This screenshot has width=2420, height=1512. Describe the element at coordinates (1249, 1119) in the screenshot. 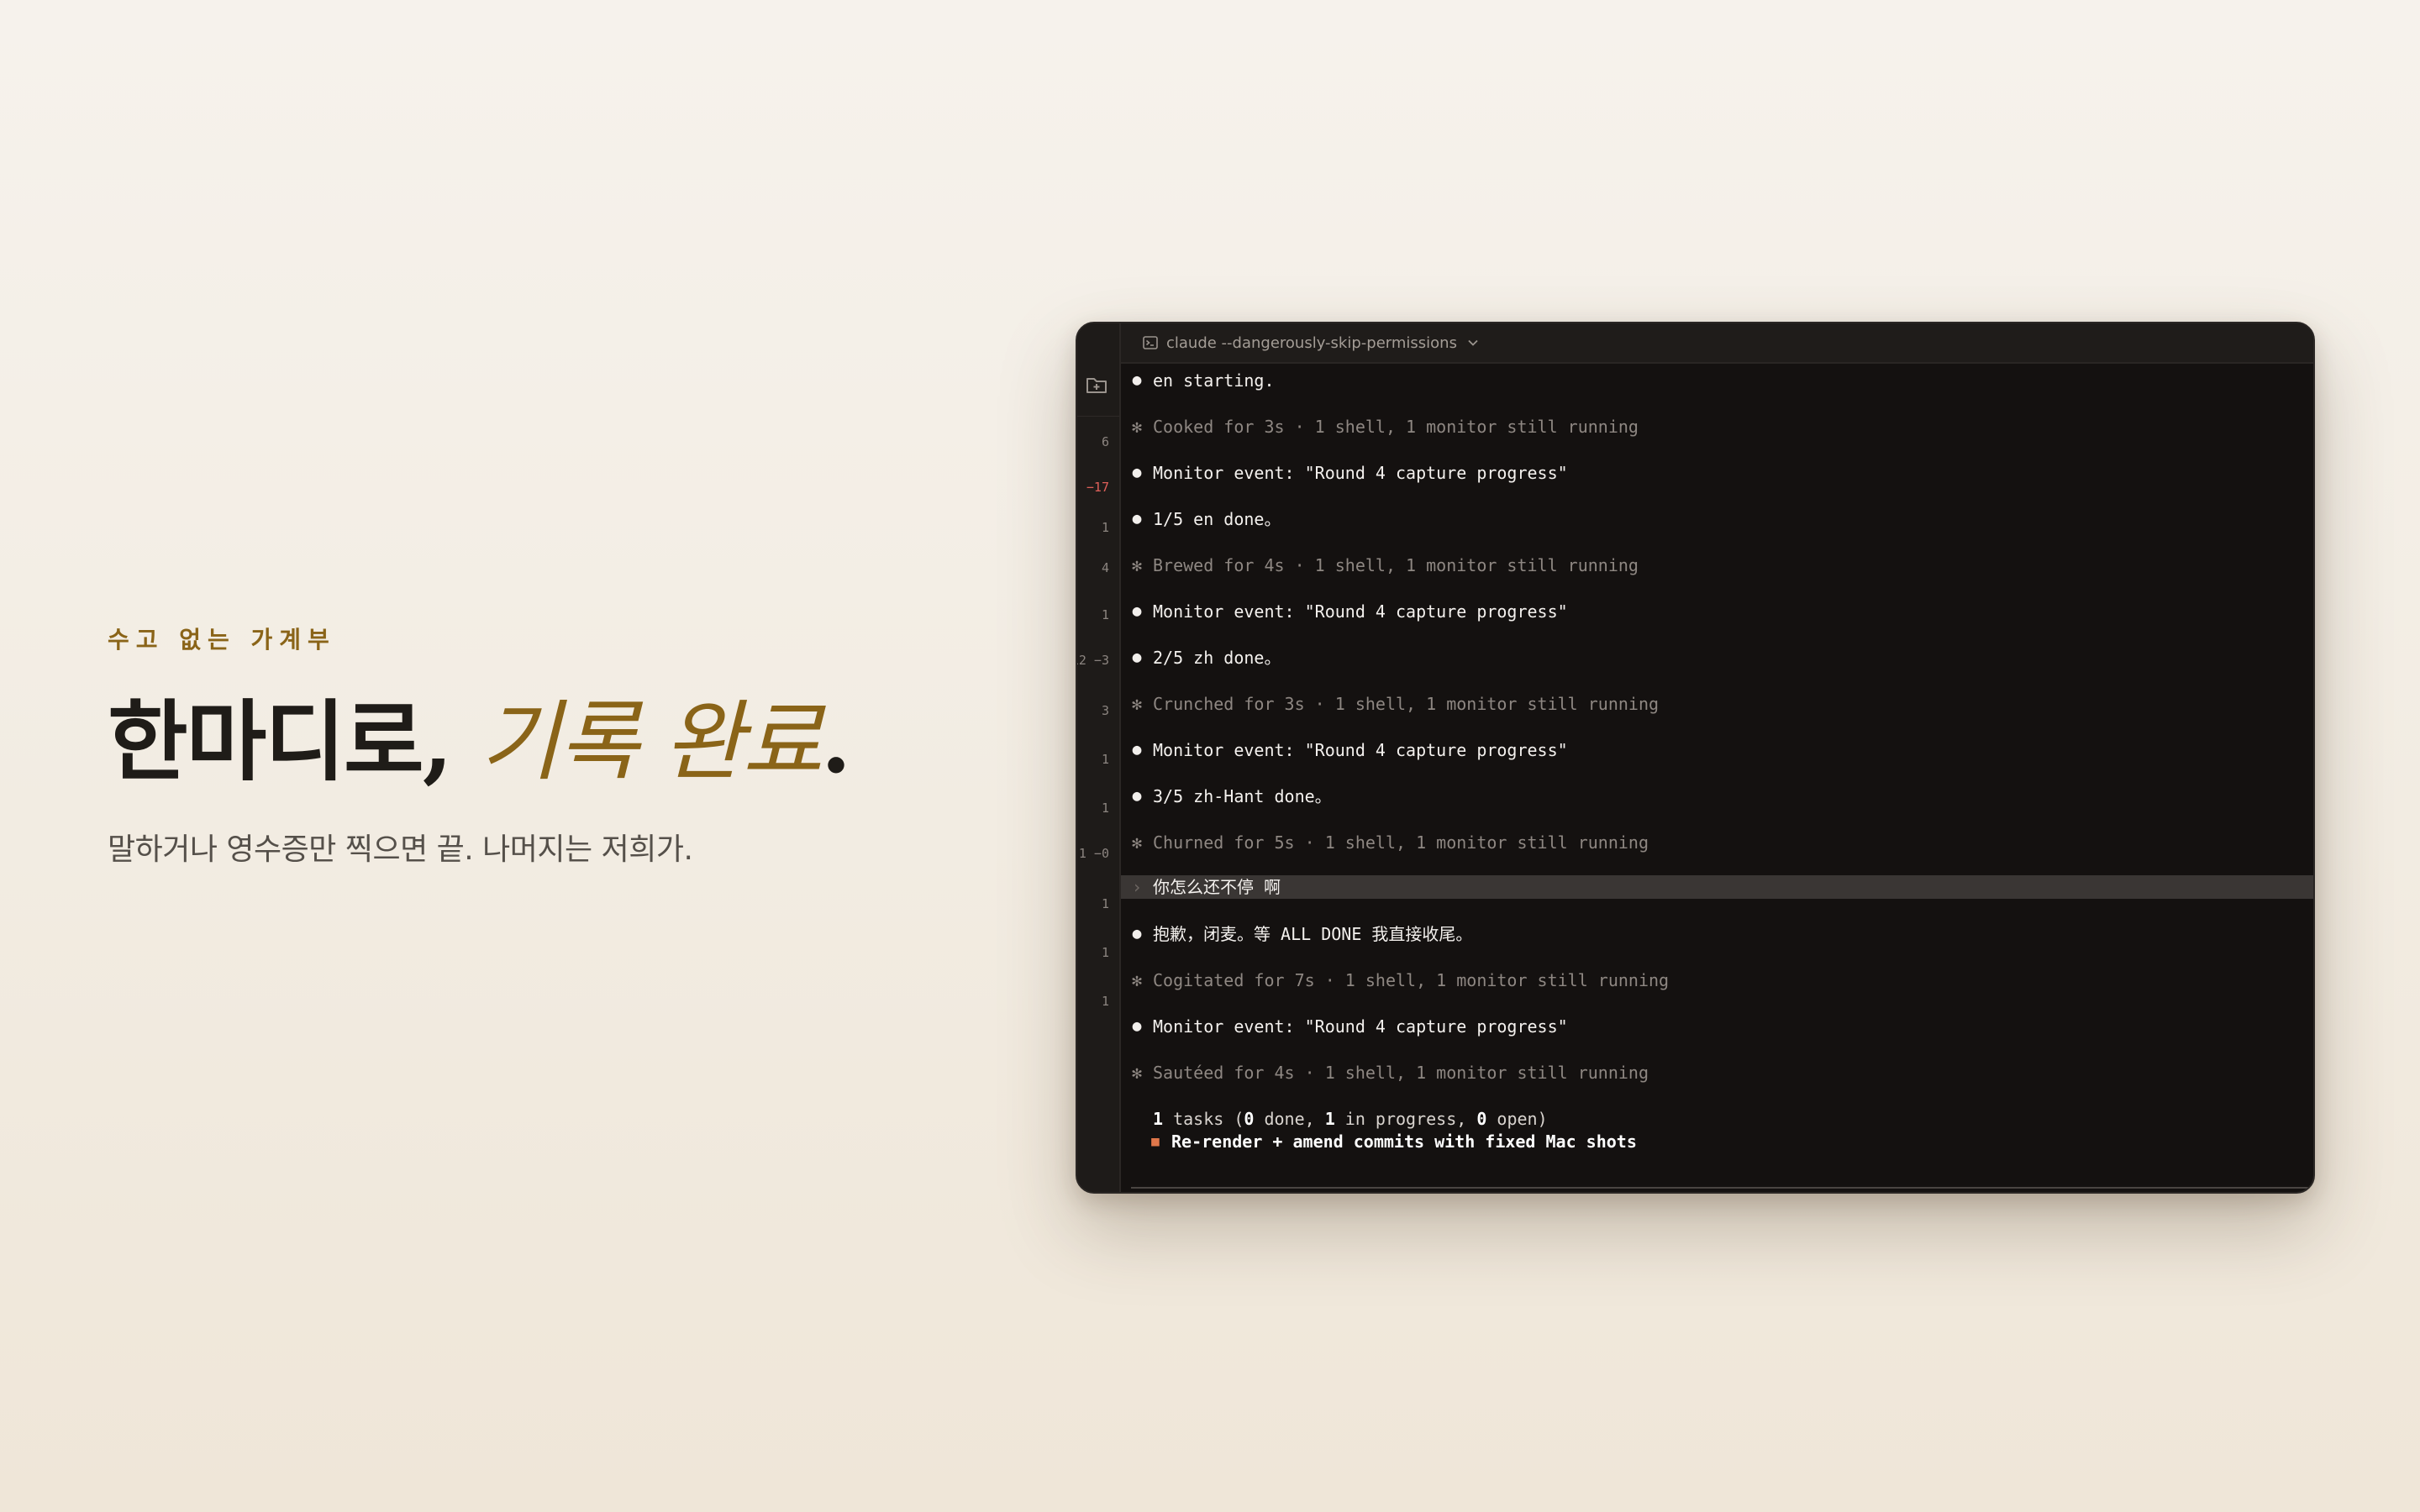

I see `tasks-done-count: 0` at that location.